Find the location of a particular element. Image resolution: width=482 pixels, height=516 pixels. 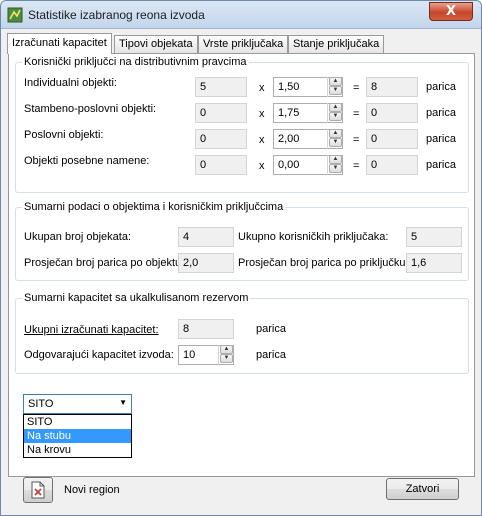

title-bar: Statistike izabranog reona izvoda X is located at coordinates (241, 15).